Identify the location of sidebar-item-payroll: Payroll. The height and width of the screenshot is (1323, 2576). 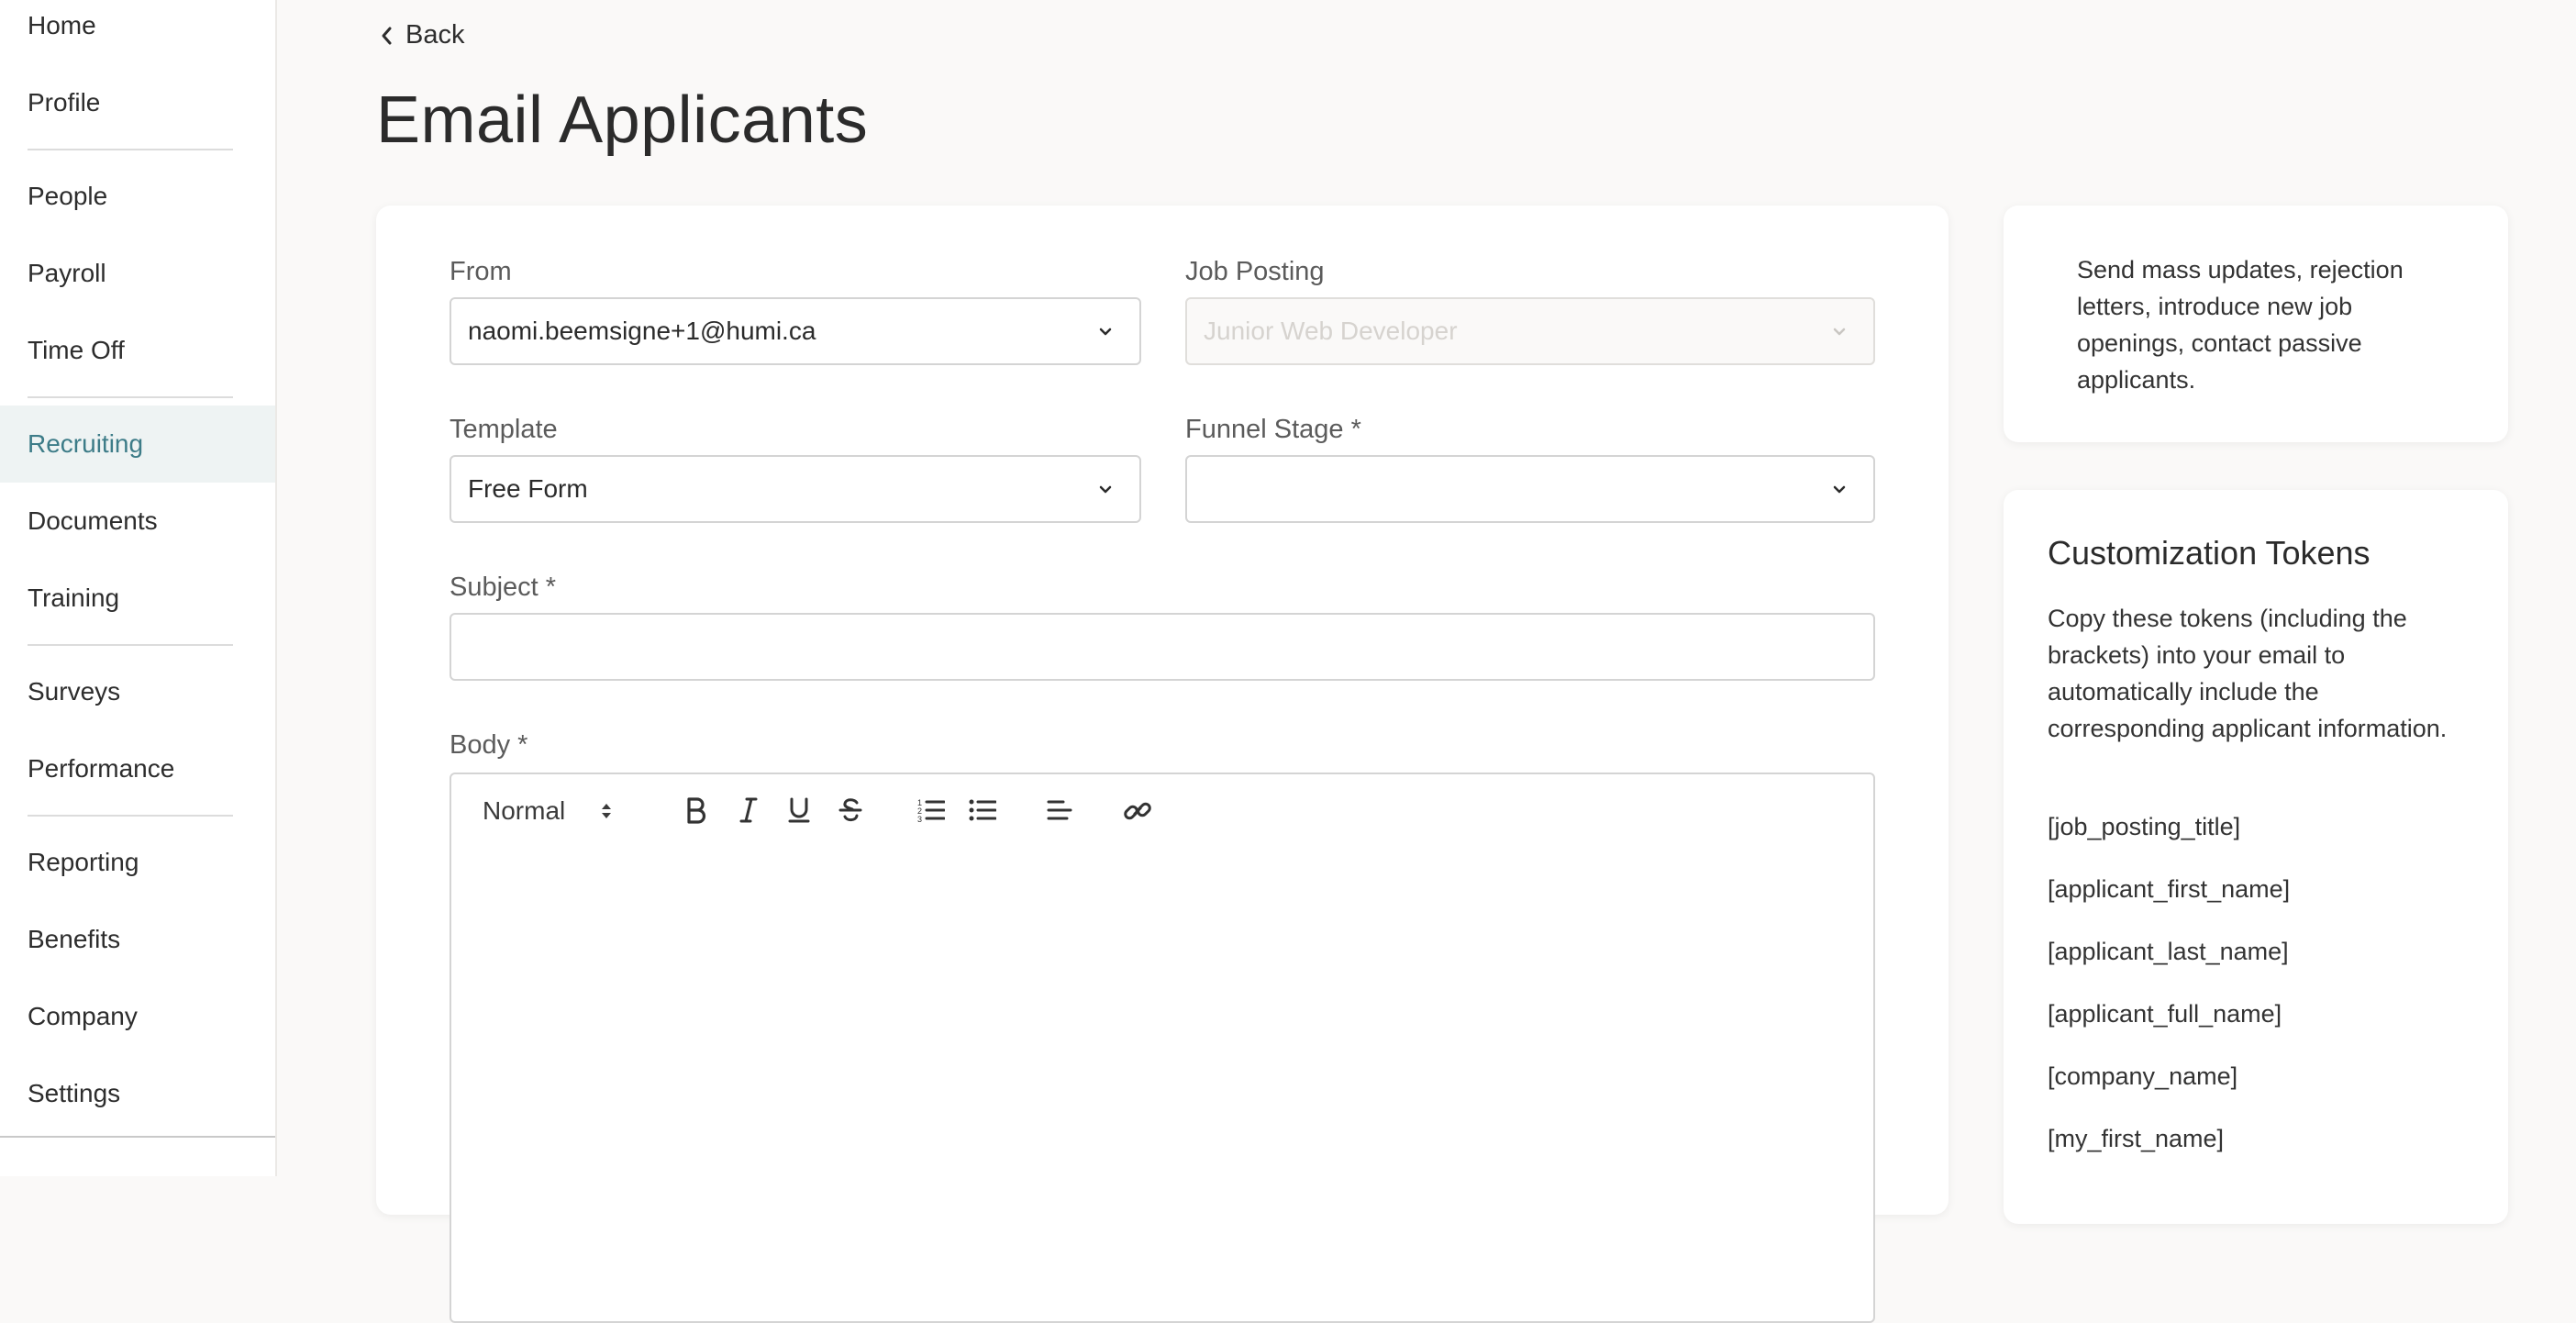
(137, 273).